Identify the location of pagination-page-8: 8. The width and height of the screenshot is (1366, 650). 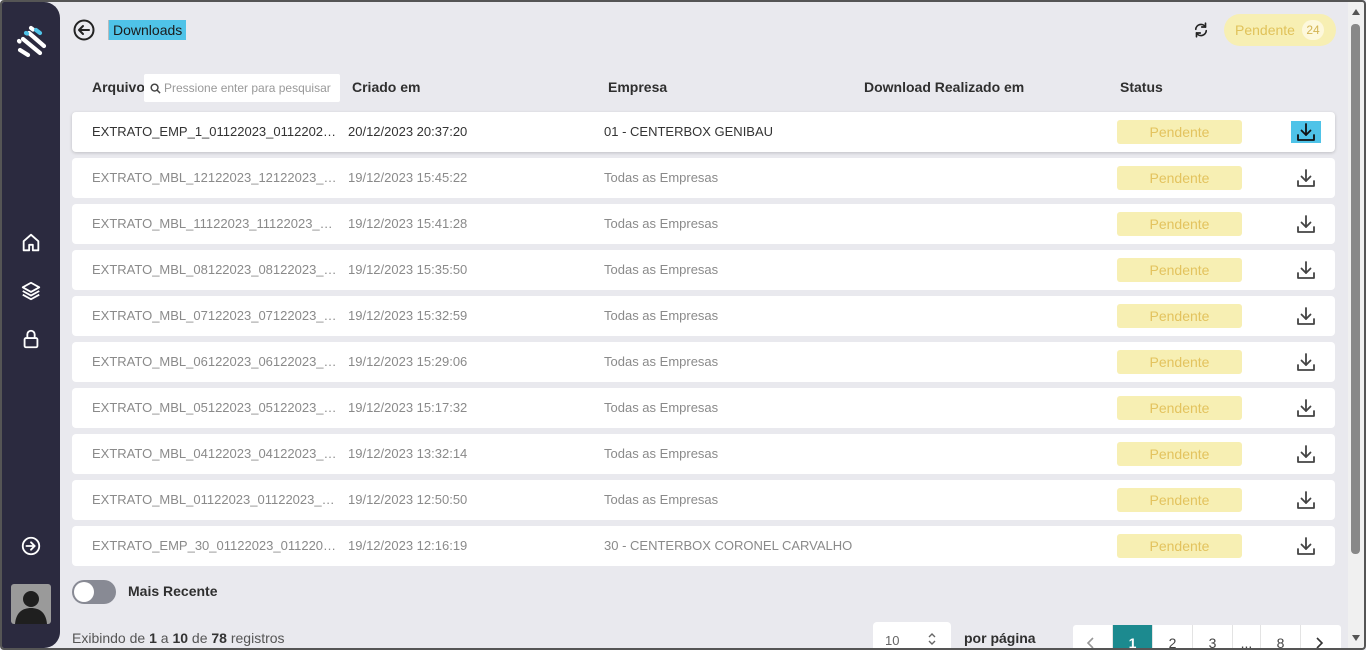
(1281, 637).